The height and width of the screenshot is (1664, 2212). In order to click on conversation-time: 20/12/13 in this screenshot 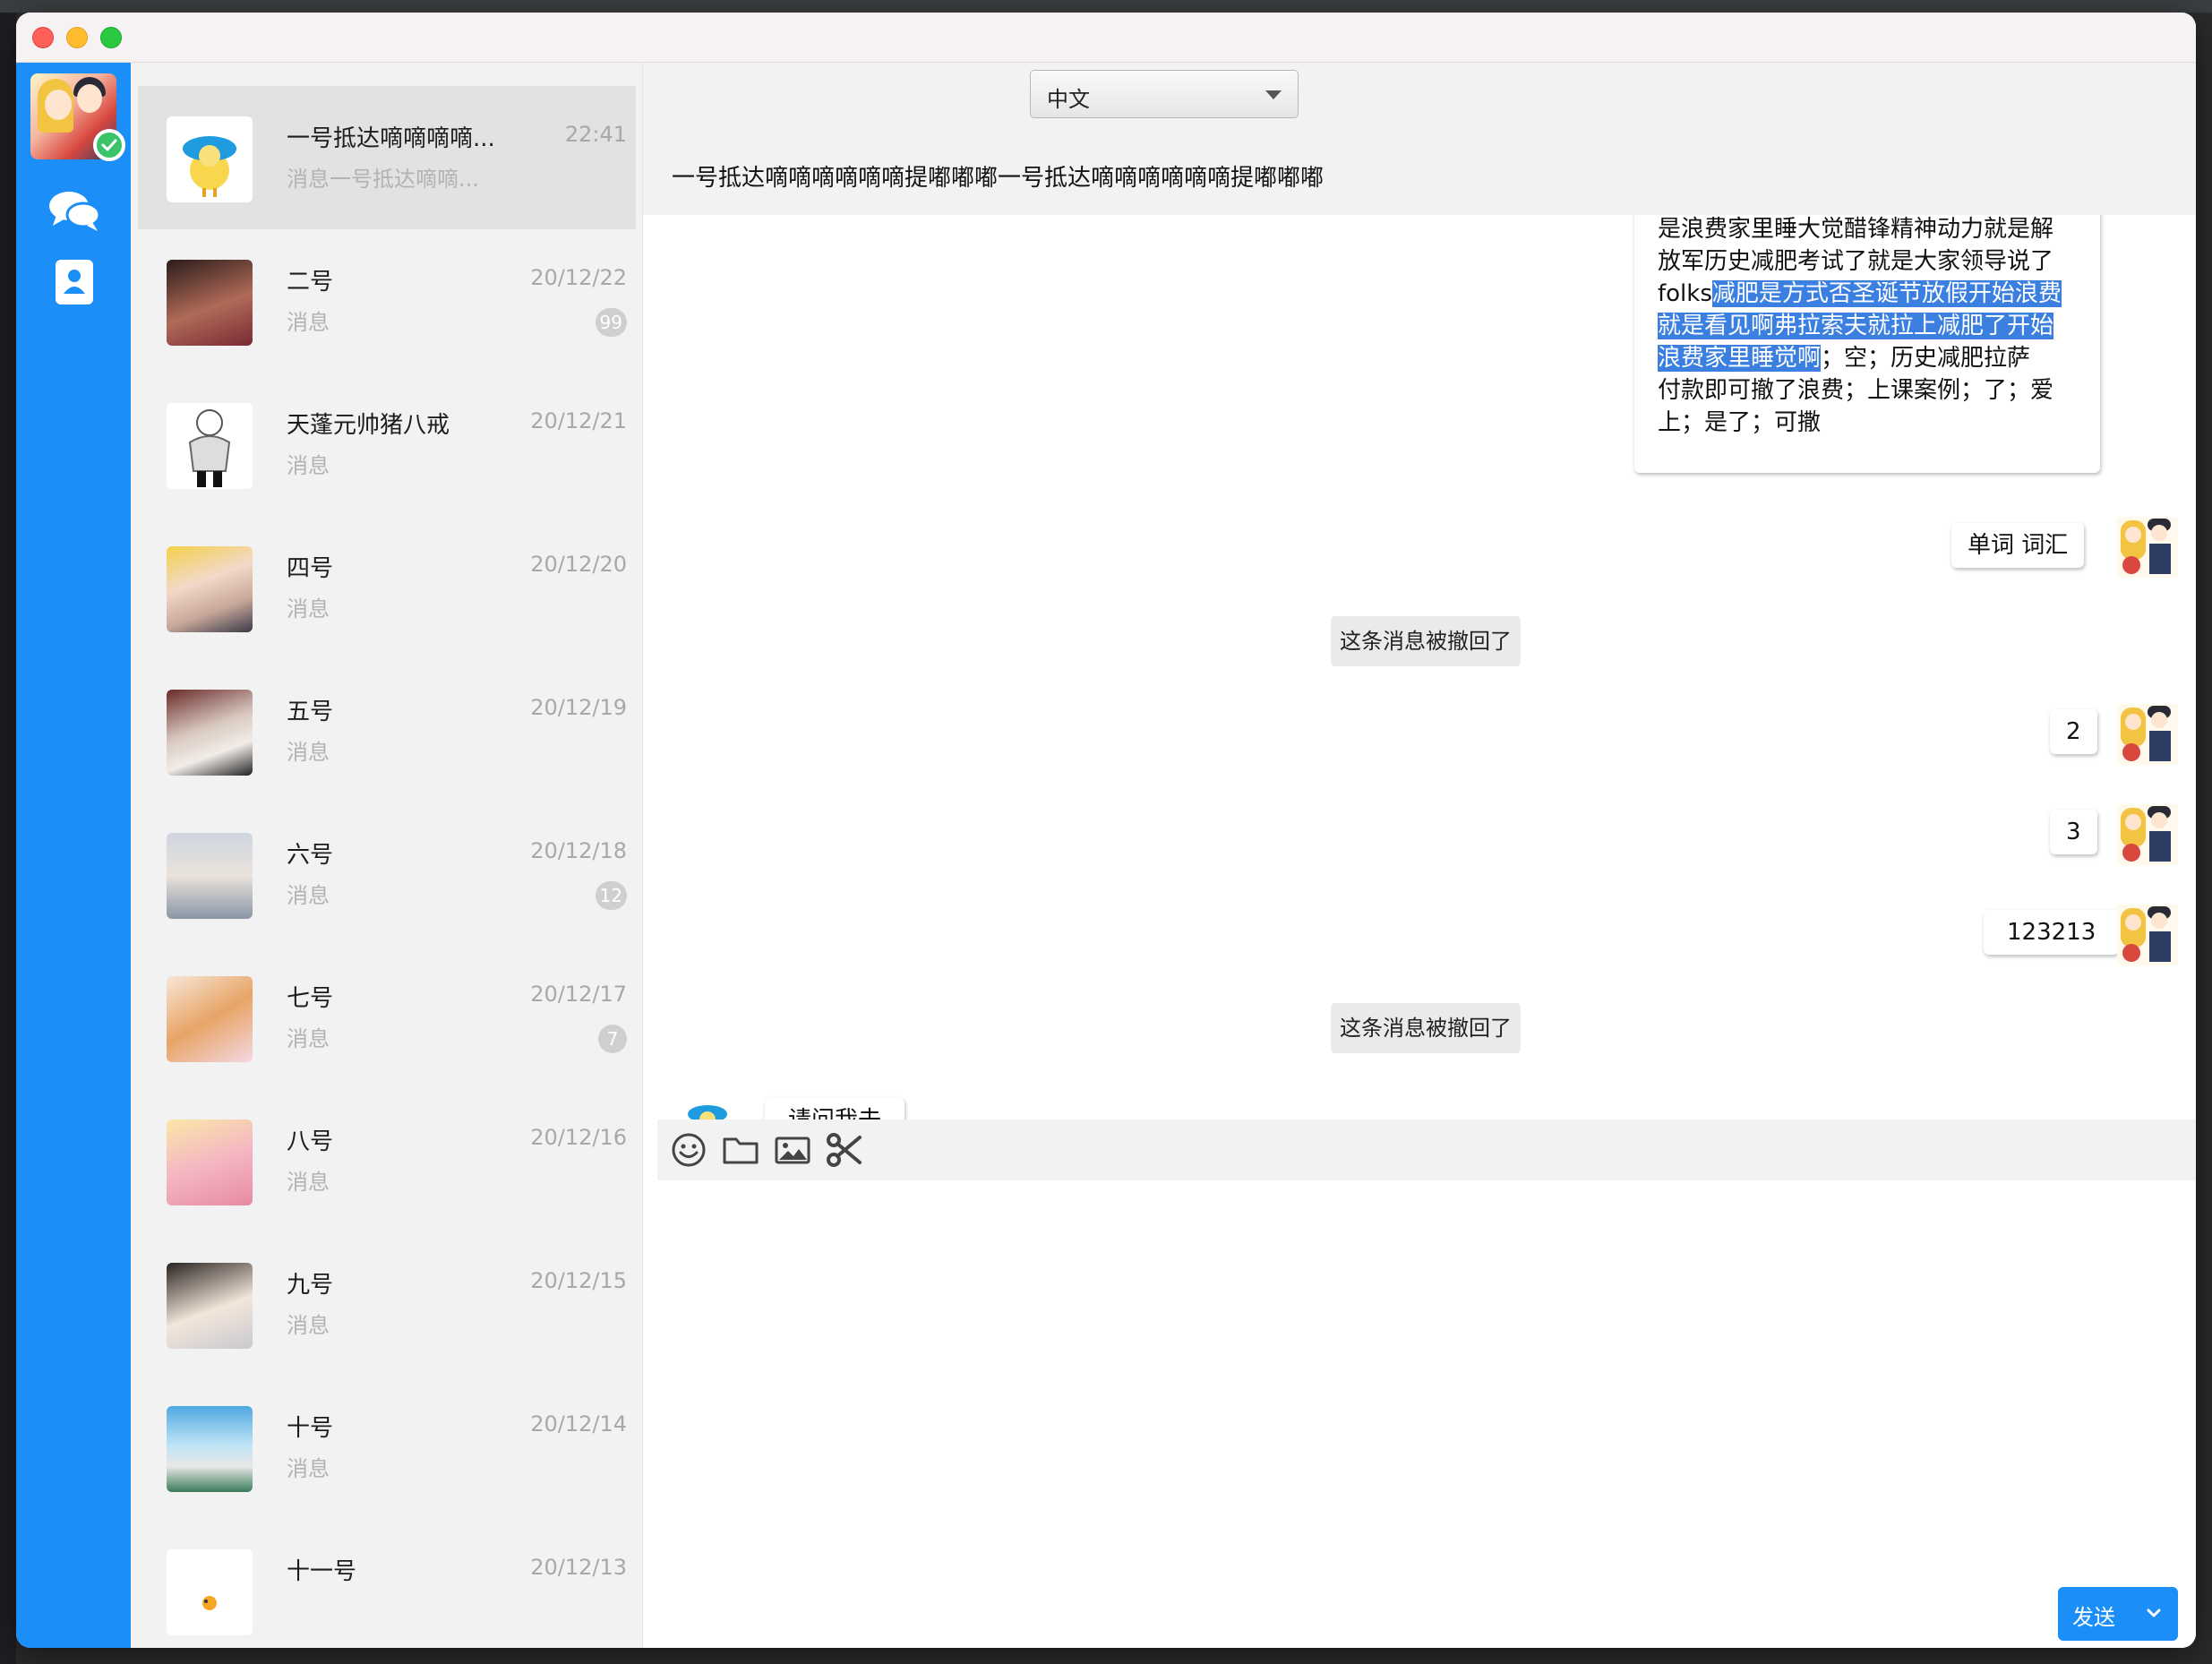, I will do `click(578, 1567)`.